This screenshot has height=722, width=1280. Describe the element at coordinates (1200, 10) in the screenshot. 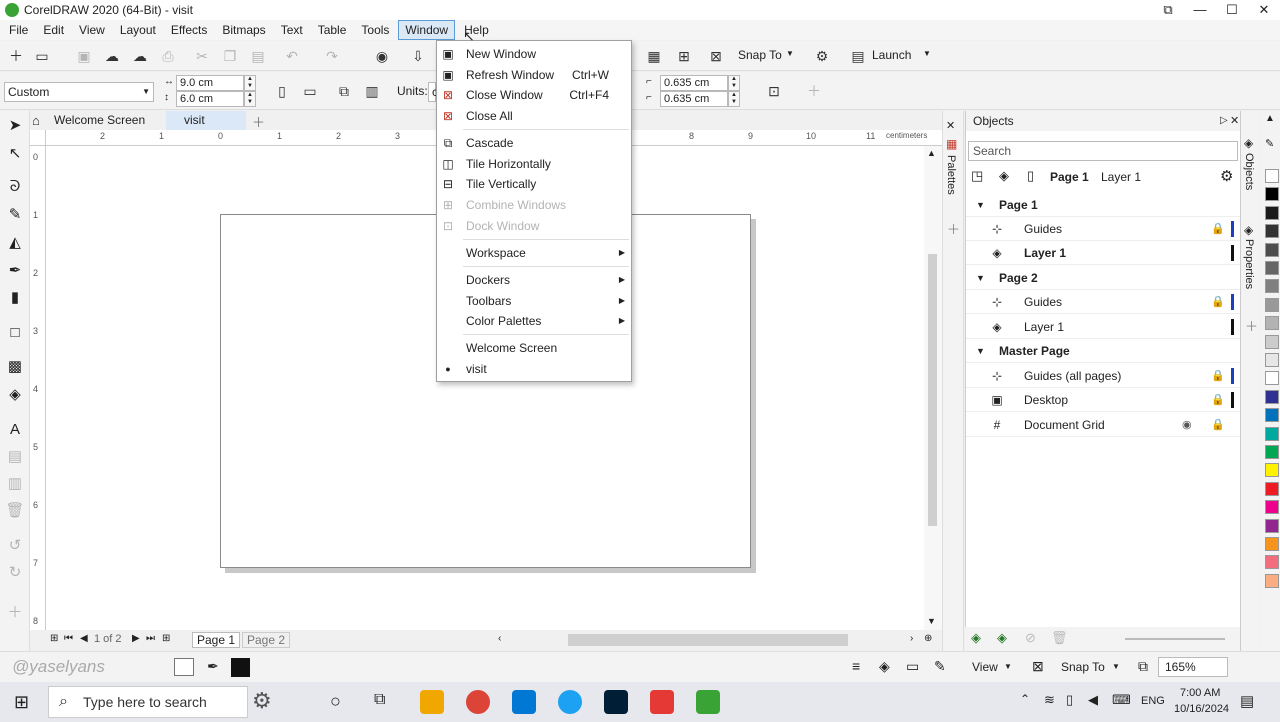

I see `minimize-button: —` at that location.